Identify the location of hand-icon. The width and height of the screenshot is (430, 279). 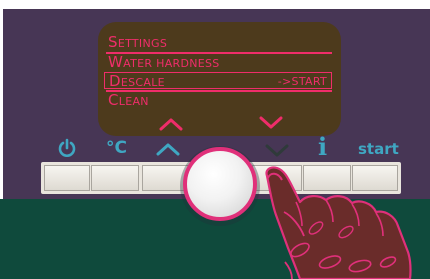
(338, 222).